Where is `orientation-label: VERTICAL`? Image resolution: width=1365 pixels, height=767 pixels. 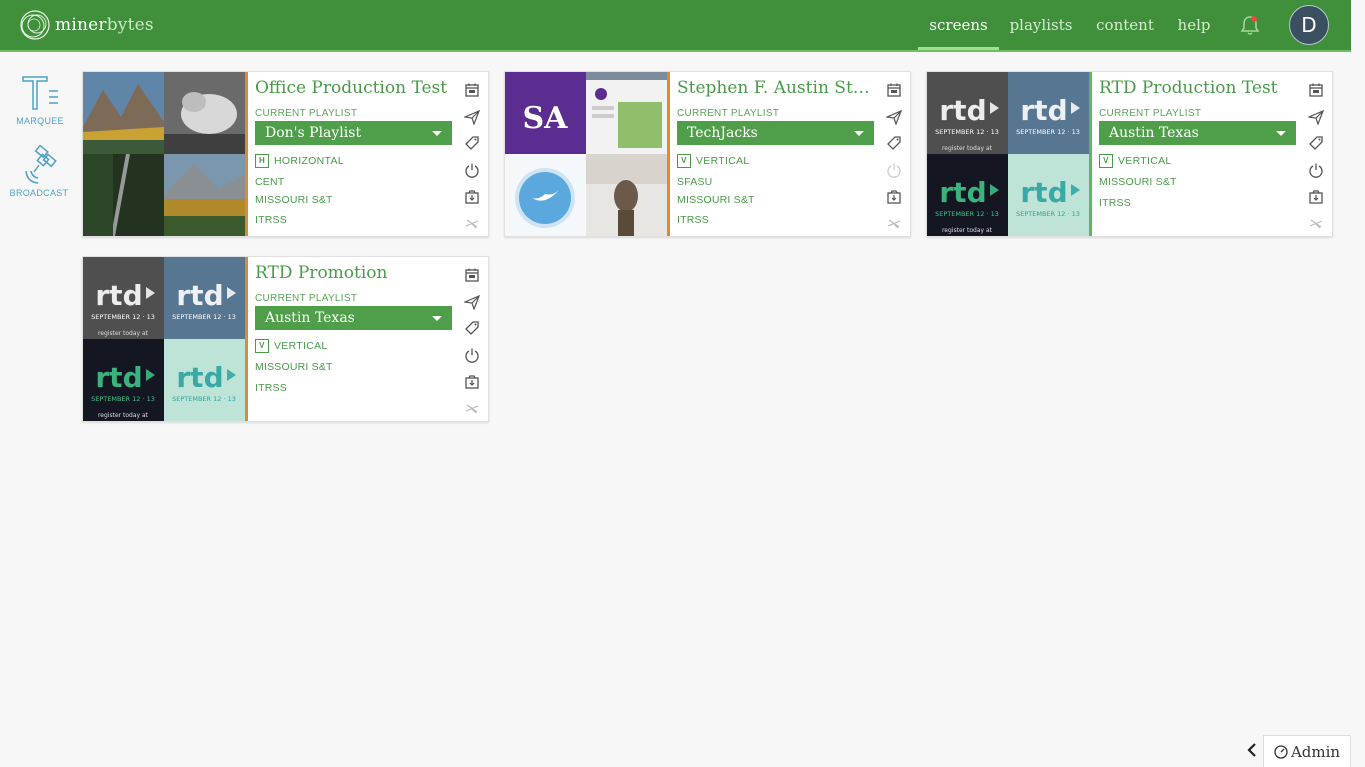 orientation-label: VERTICAL is located at coordinates (723, 161).